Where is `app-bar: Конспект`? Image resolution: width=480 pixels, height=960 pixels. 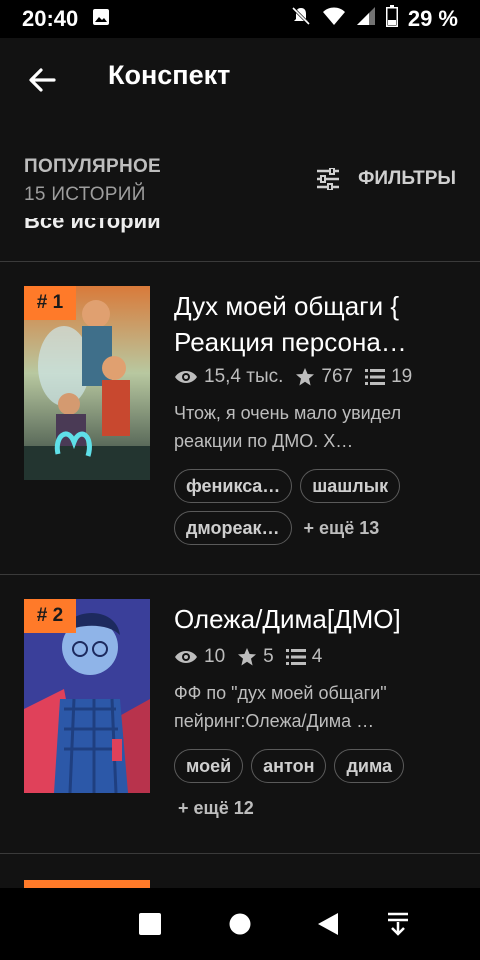 app-bar: Конспект is located at coordinates (240, 80).